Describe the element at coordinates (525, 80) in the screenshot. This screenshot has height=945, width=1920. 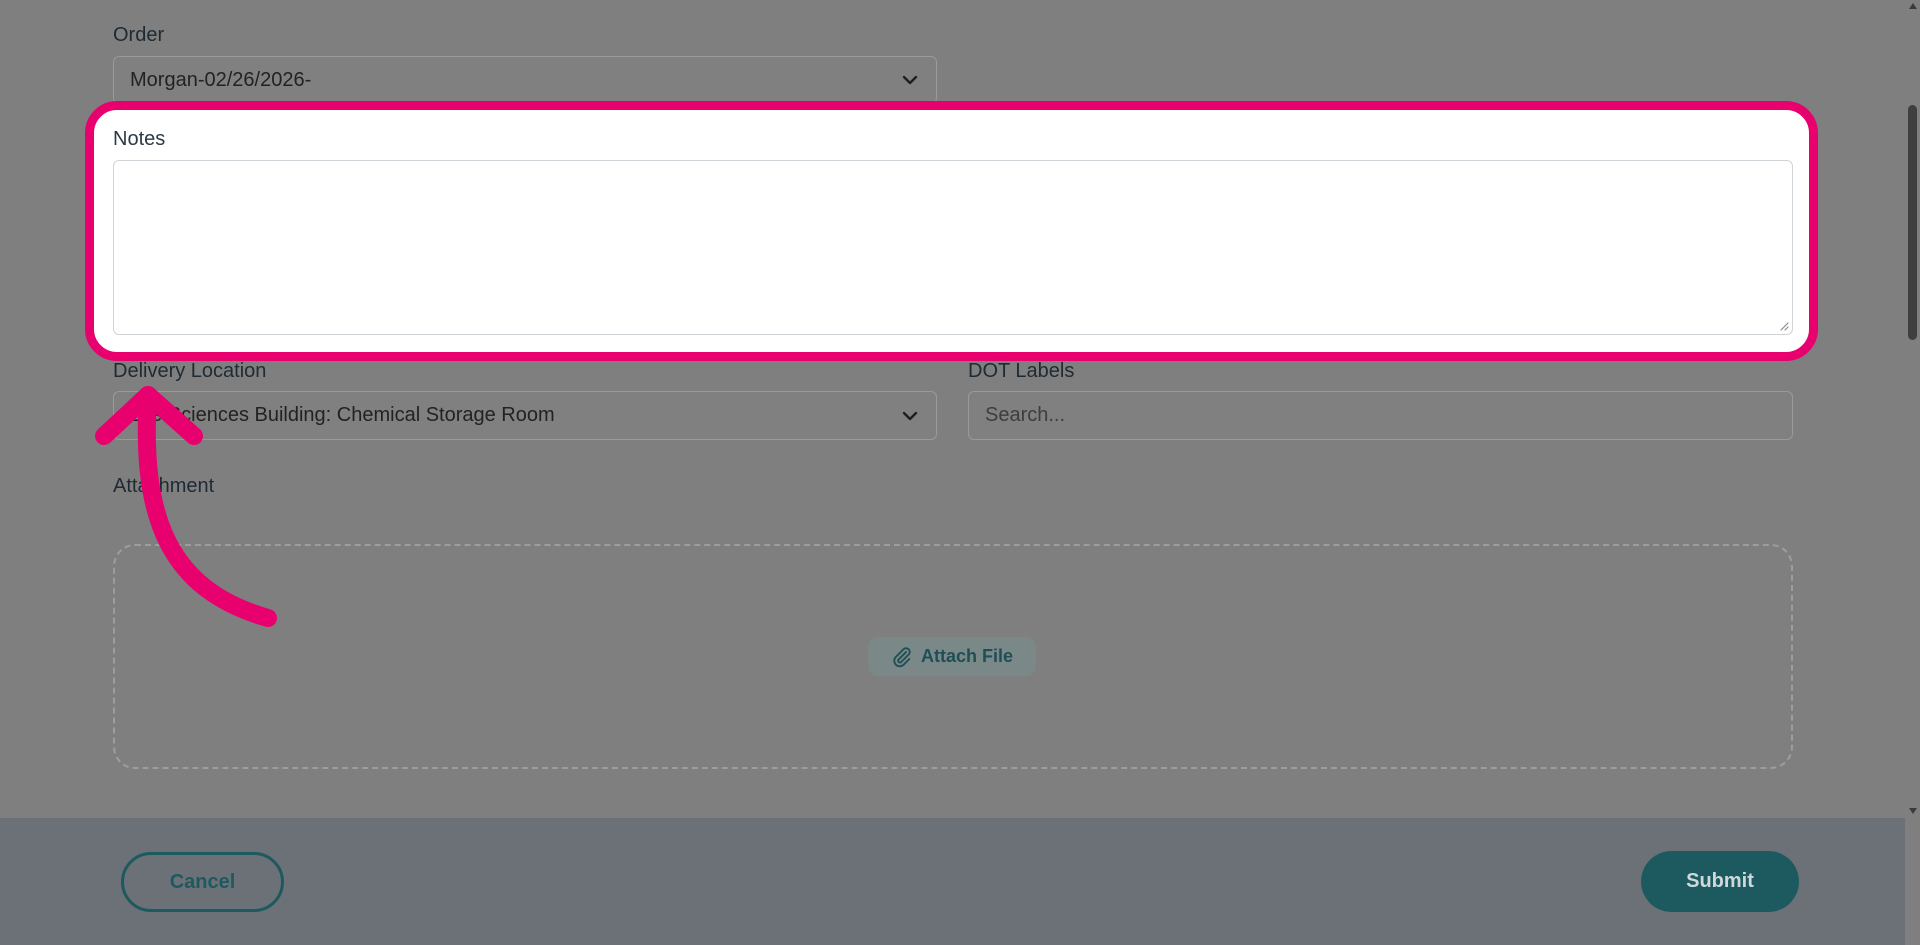
I see `order-select: Morgan-02/26/2026-` at that location.